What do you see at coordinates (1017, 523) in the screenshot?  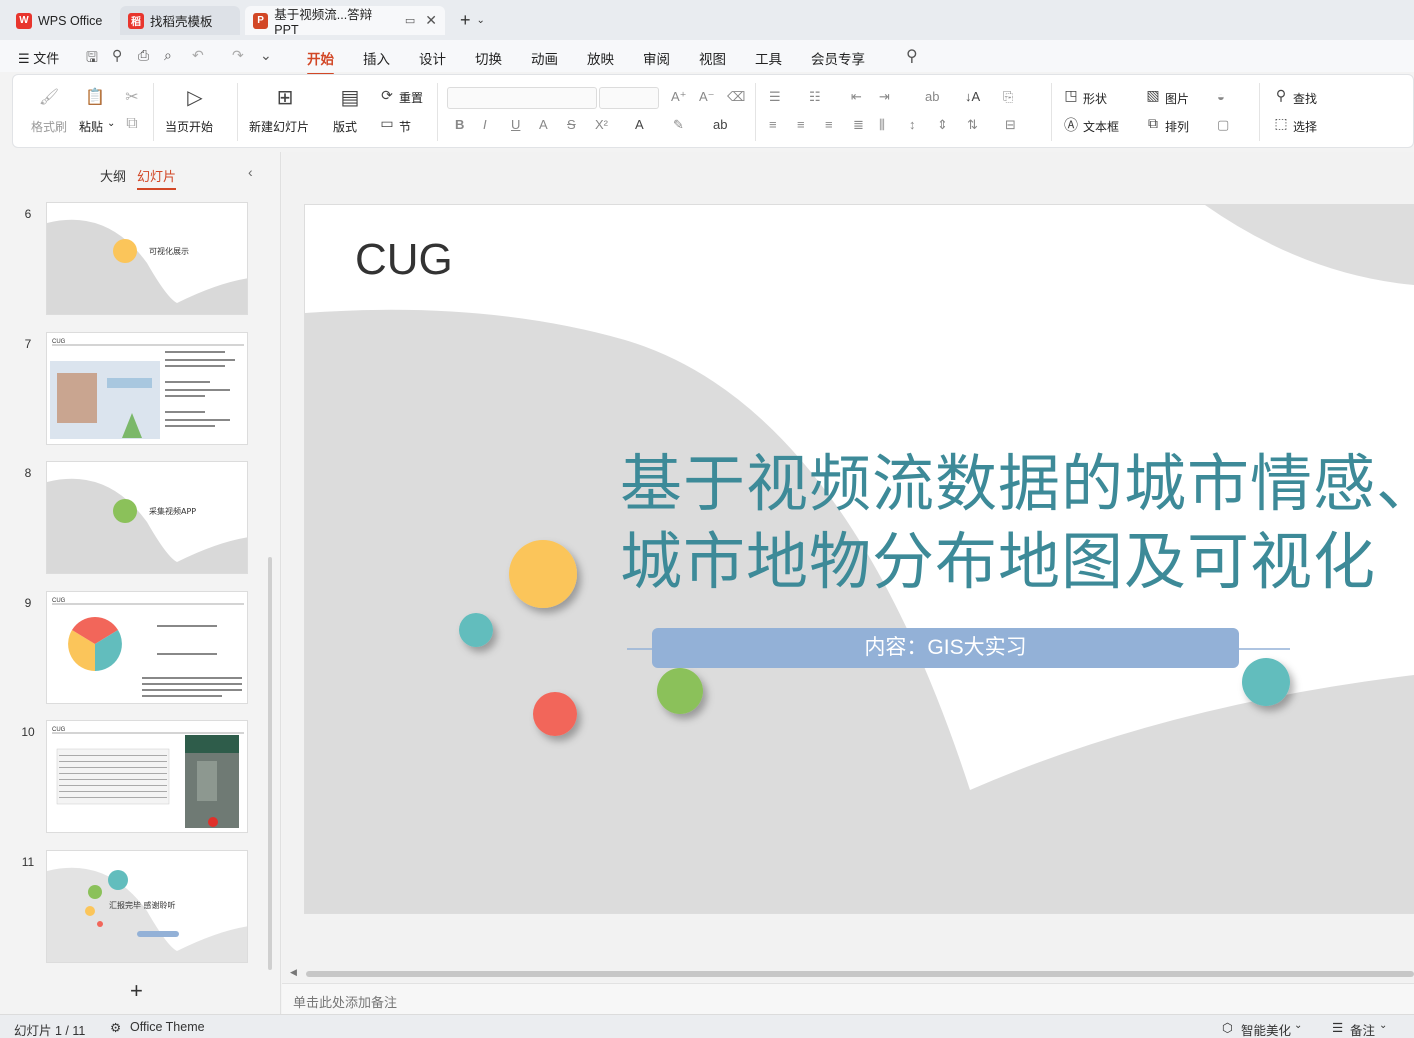 I see `slide-title: 基于视频流数据的城市情感、 城市地物分布地图及可视化` at bounding box center [1017, 523].